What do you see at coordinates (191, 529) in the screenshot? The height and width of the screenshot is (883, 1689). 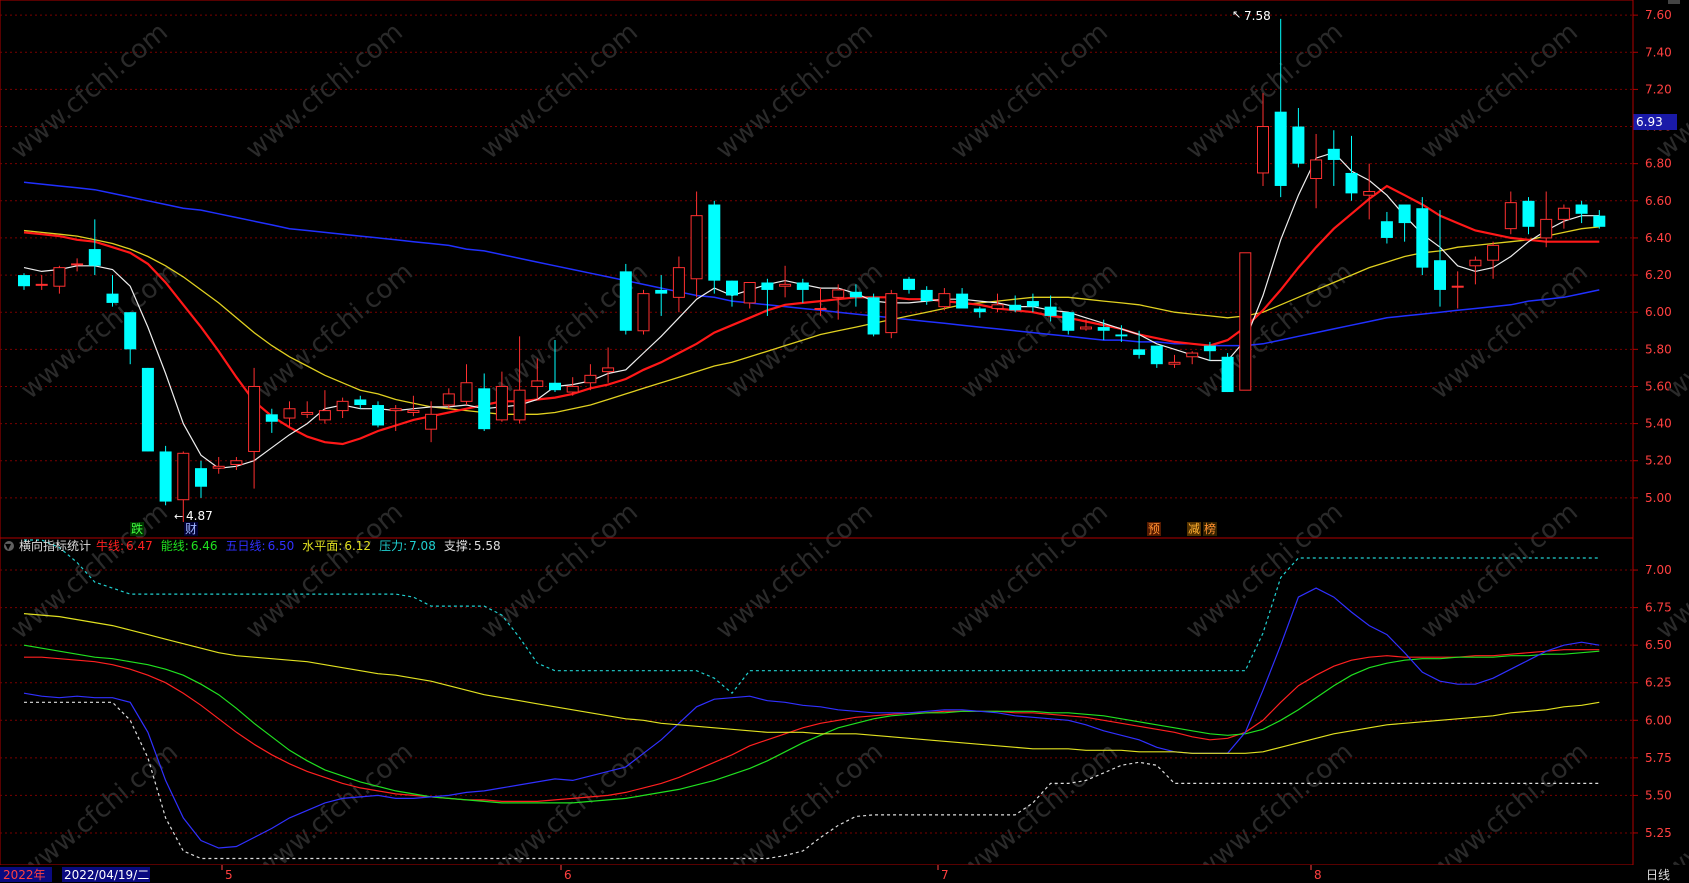 I see `finance-marker: 财` at bounding box center [191, 529].